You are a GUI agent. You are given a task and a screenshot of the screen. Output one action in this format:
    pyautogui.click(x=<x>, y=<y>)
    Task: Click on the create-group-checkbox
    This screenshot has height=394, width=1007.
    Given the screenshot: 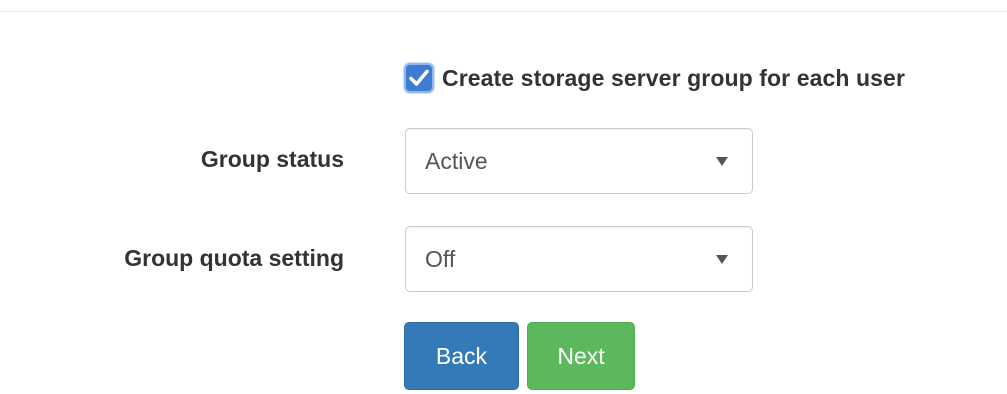 What is the action you would take?
    pyautogui.click(x=419, y=78)
    